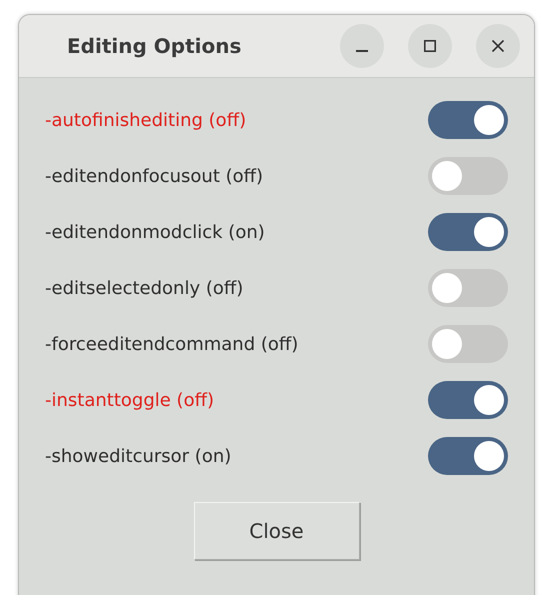 The image size is (539, 595). What do you see at coordinates (171, 344) in the screenshot?
I see `option-label: -forceeditendcommand (off)` at bounding box center [171, 344].